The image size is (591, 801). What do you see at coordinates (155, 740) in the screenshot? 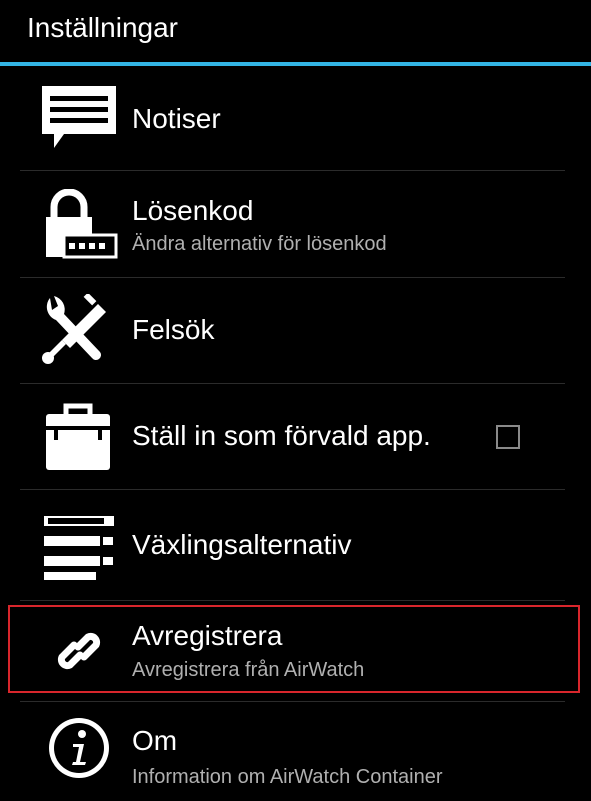
I see `settings-item-title: Om` at bounding box center [155, 740].